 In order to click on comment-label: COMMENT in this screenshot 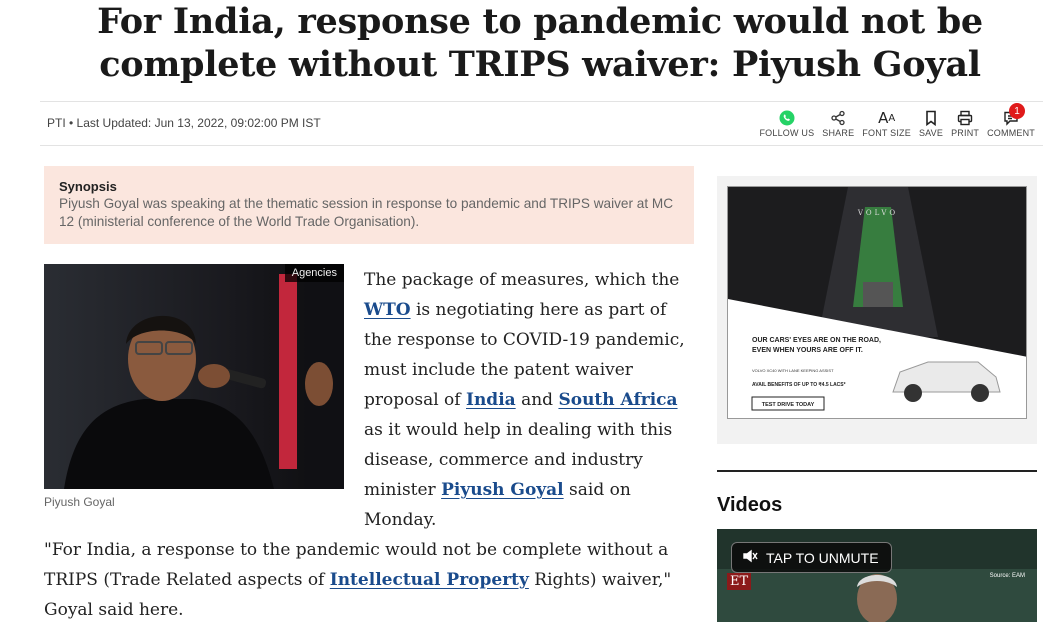, I will do `click(1011, 133)`.